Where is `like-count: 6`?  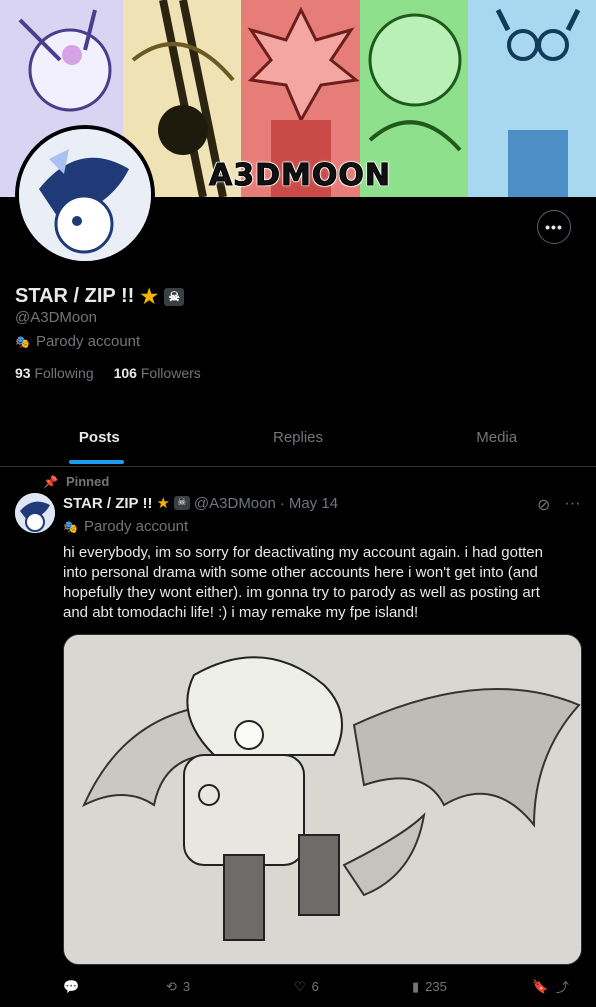
like-count: 6 is located at coordinates (315, 986).